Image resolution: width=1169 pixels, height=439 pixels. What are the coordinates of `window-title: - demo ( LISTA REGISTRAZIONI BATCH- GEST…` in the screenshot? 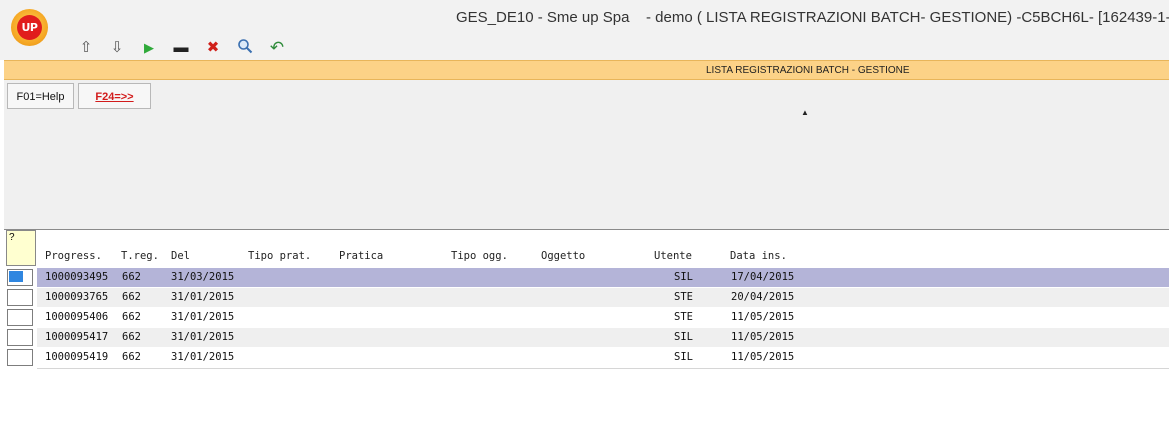 It's located at (907, 17).